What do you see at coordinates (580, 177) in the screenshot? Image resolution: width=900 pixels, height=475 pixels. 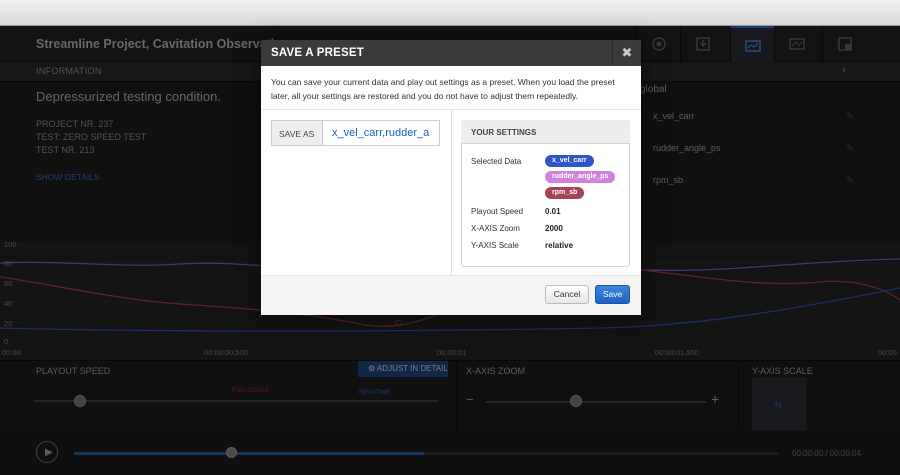 I see `data-tag: rudder_angle_ps` at bounding box center [580, 177].